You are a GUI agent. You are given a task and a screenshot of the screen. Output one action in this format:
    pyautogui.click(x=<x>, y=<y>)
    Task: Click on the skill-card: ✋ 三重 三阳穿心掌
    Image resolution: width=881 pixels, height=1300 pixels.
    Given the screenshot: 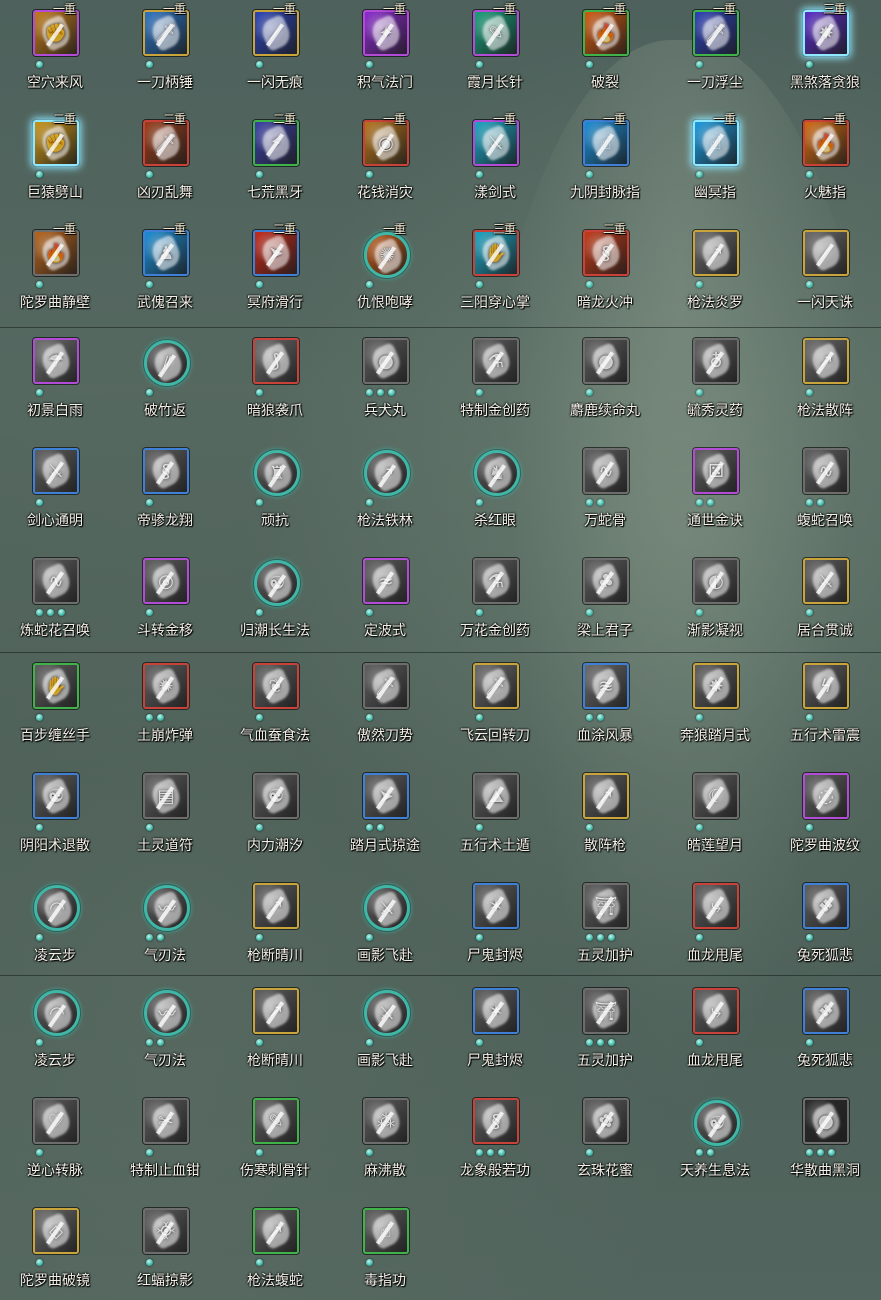 What is the action you would take?
    pyautogui.click(x=495, y=275)
    